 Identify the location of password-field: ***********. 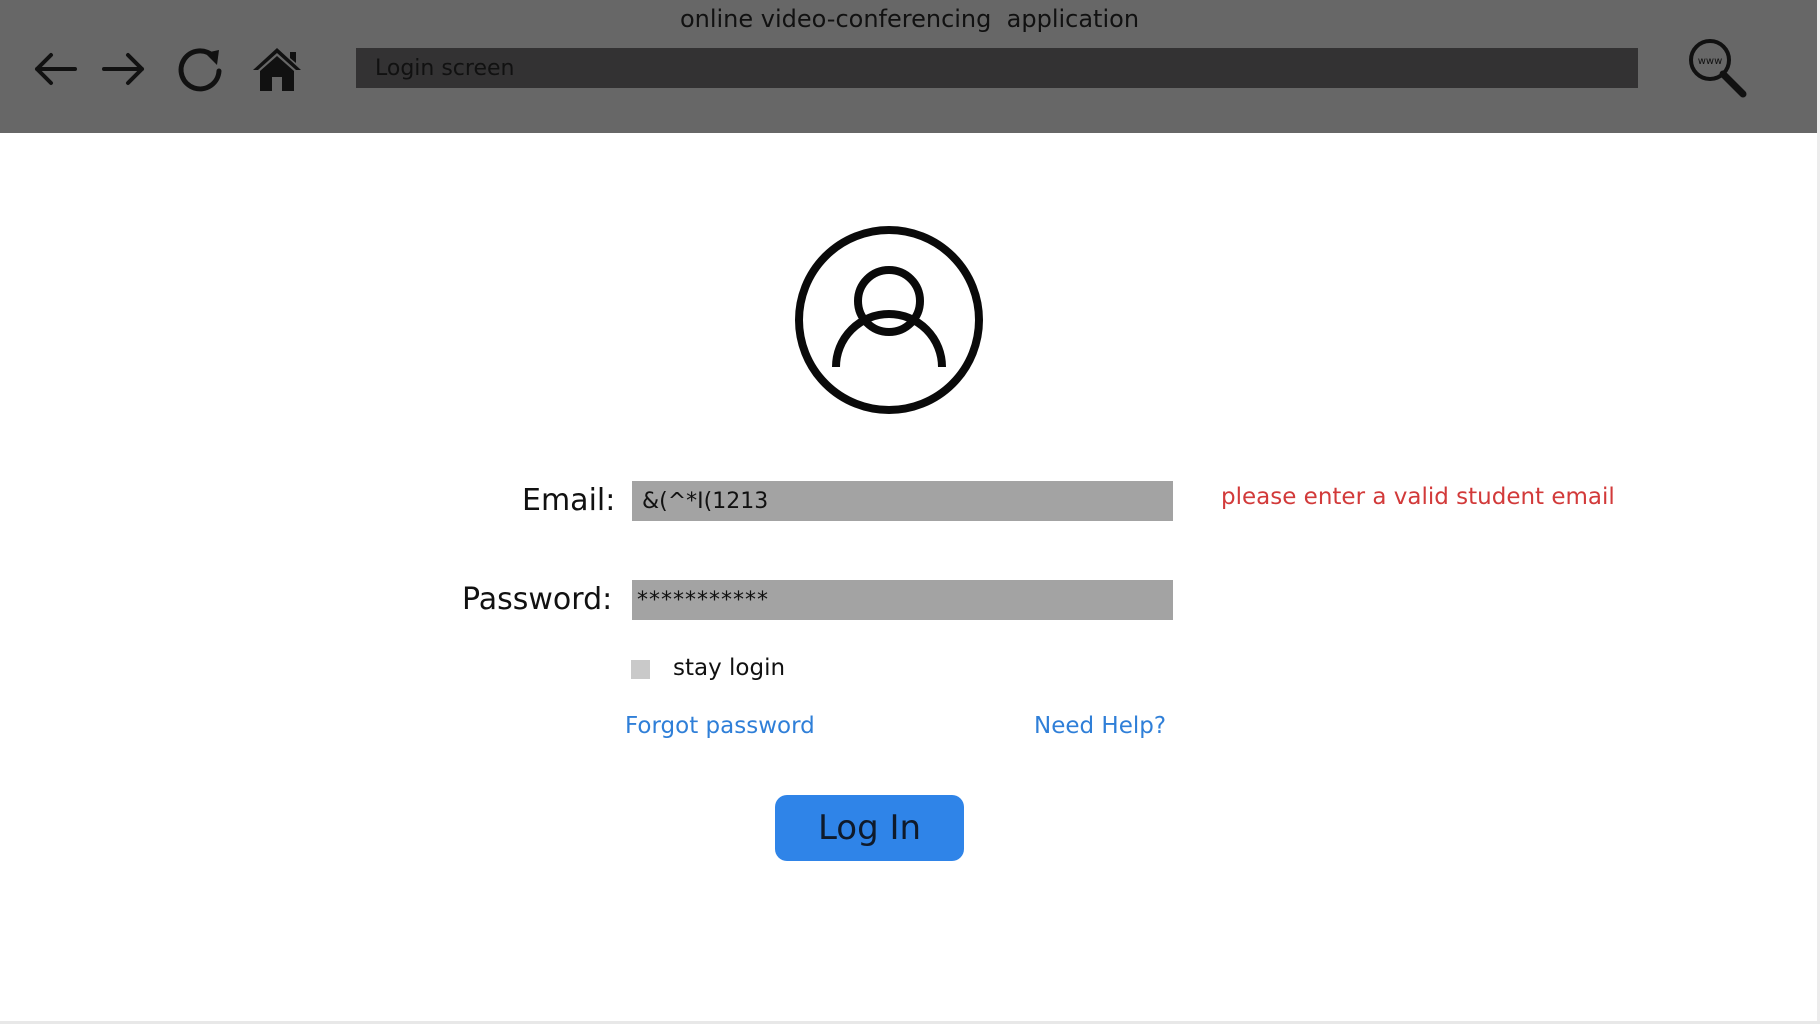
(902, 600).